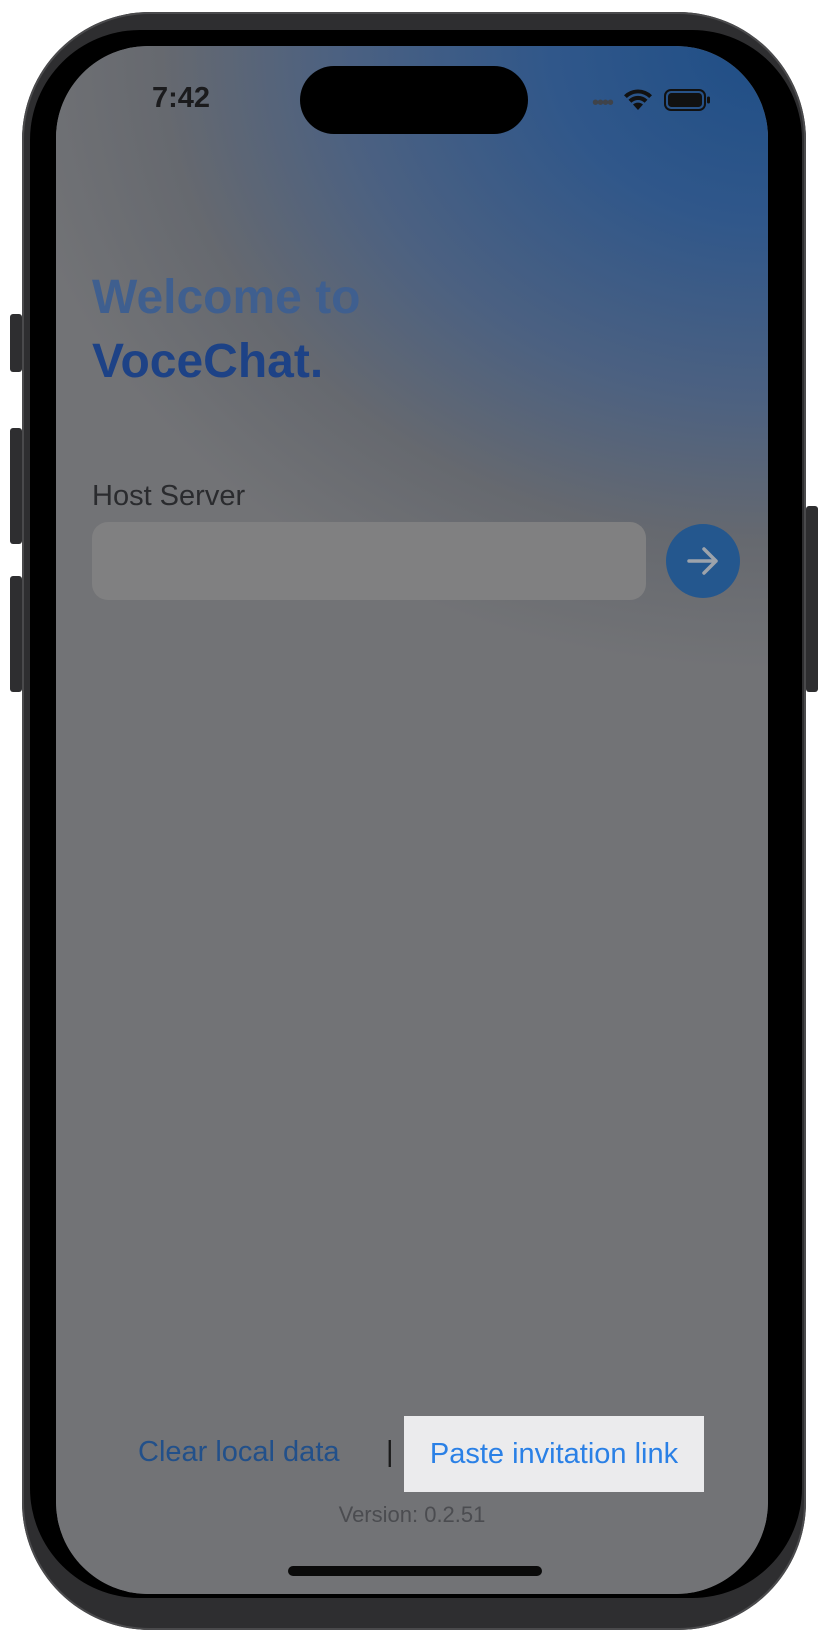 This screenshot has width=824, height=1634. Describe the element at coordinates (16, 634) in the screenshot. I see `volume-down-button` at that location.